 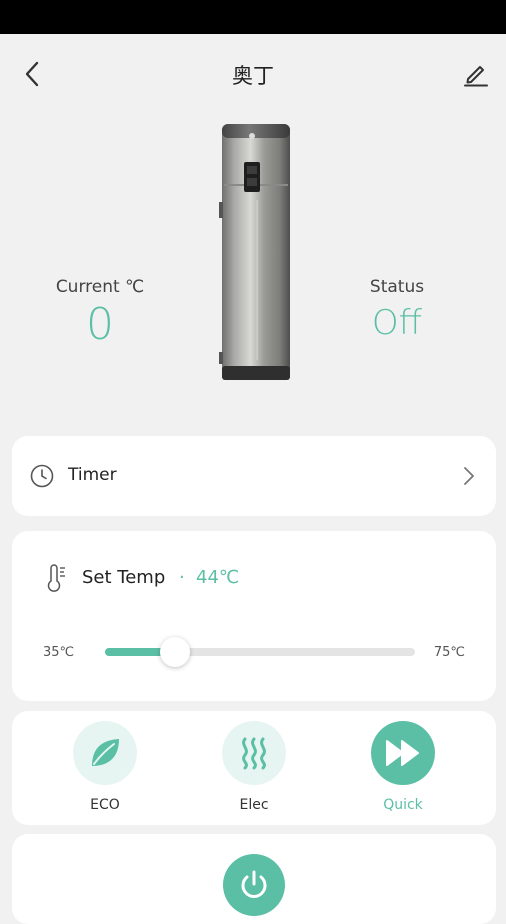 I want to click on mode-quick-label: Quick, so click(x=403, y=805).